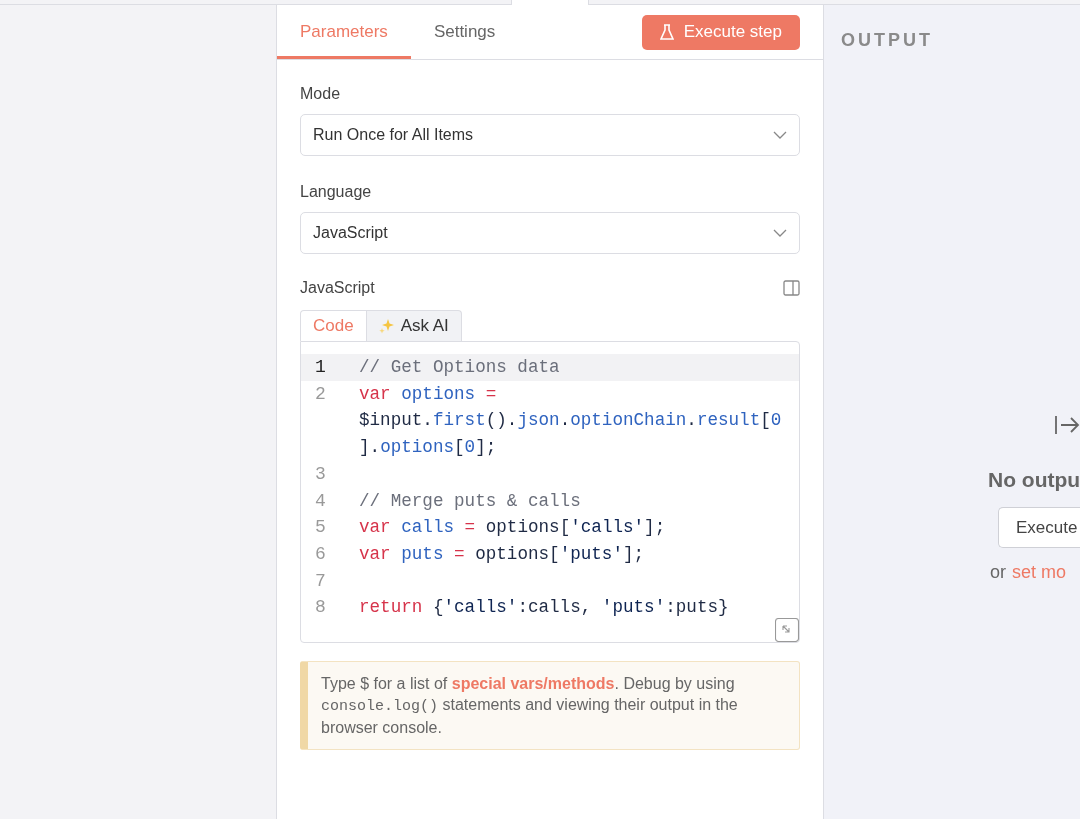 Image resolution: width=1080 pixels, height=819 pixels. What do you see at coordinates (460, 367) in the screenshot?
I see `code-line: // Get Options data` at bounding box center [460, 367].